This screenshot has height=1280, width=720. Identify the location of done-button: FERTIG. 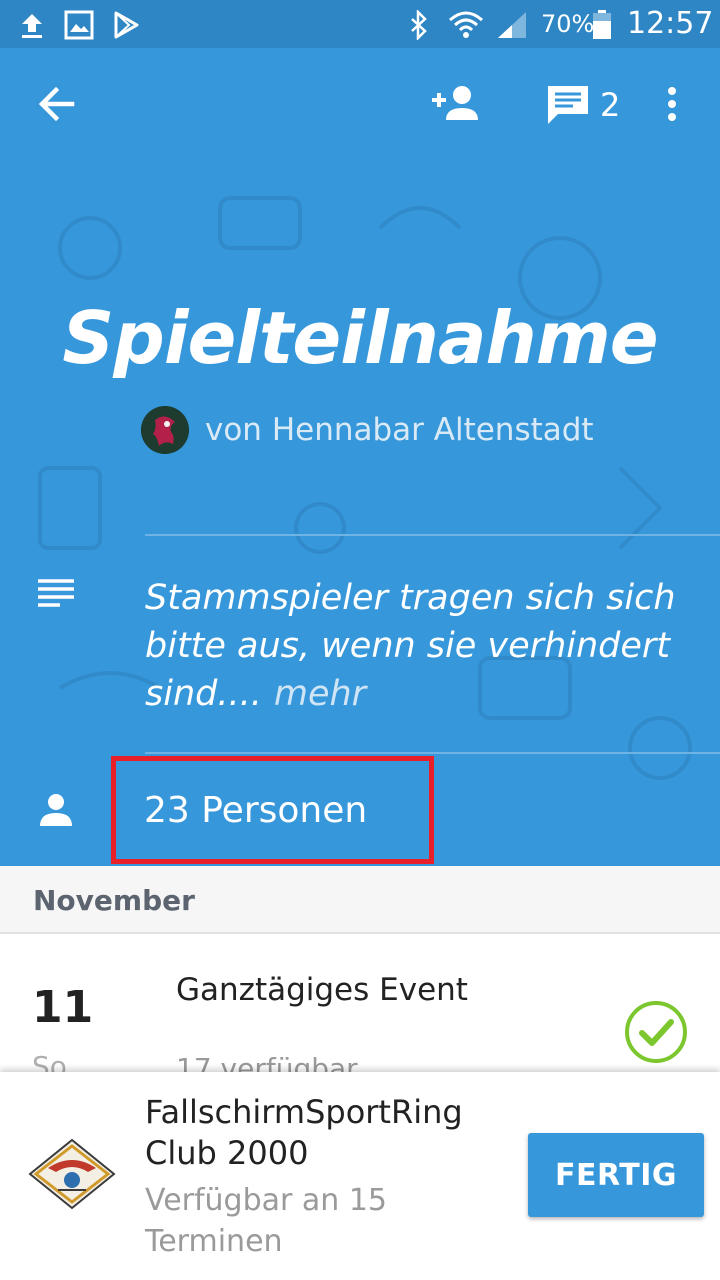
(616, 1175).